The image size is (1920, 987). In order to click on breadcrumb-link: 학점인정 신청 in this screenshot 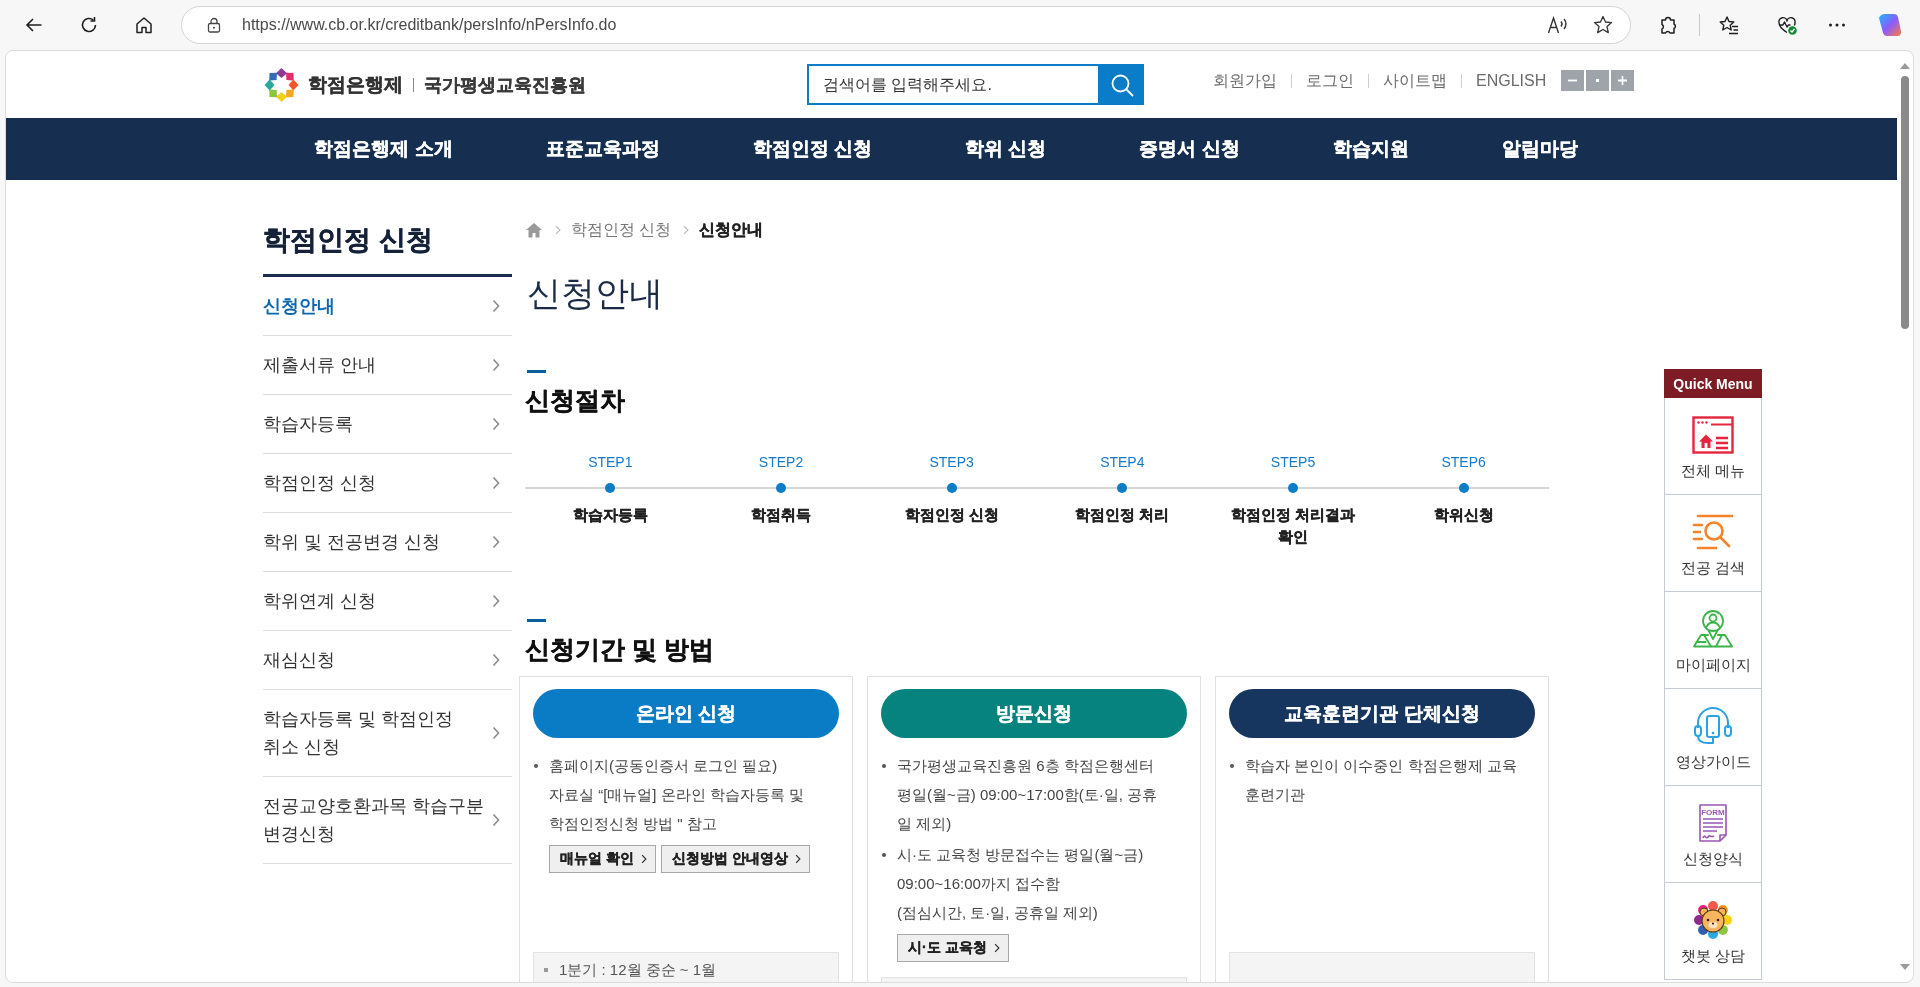, I will do `click(621, 230)`.